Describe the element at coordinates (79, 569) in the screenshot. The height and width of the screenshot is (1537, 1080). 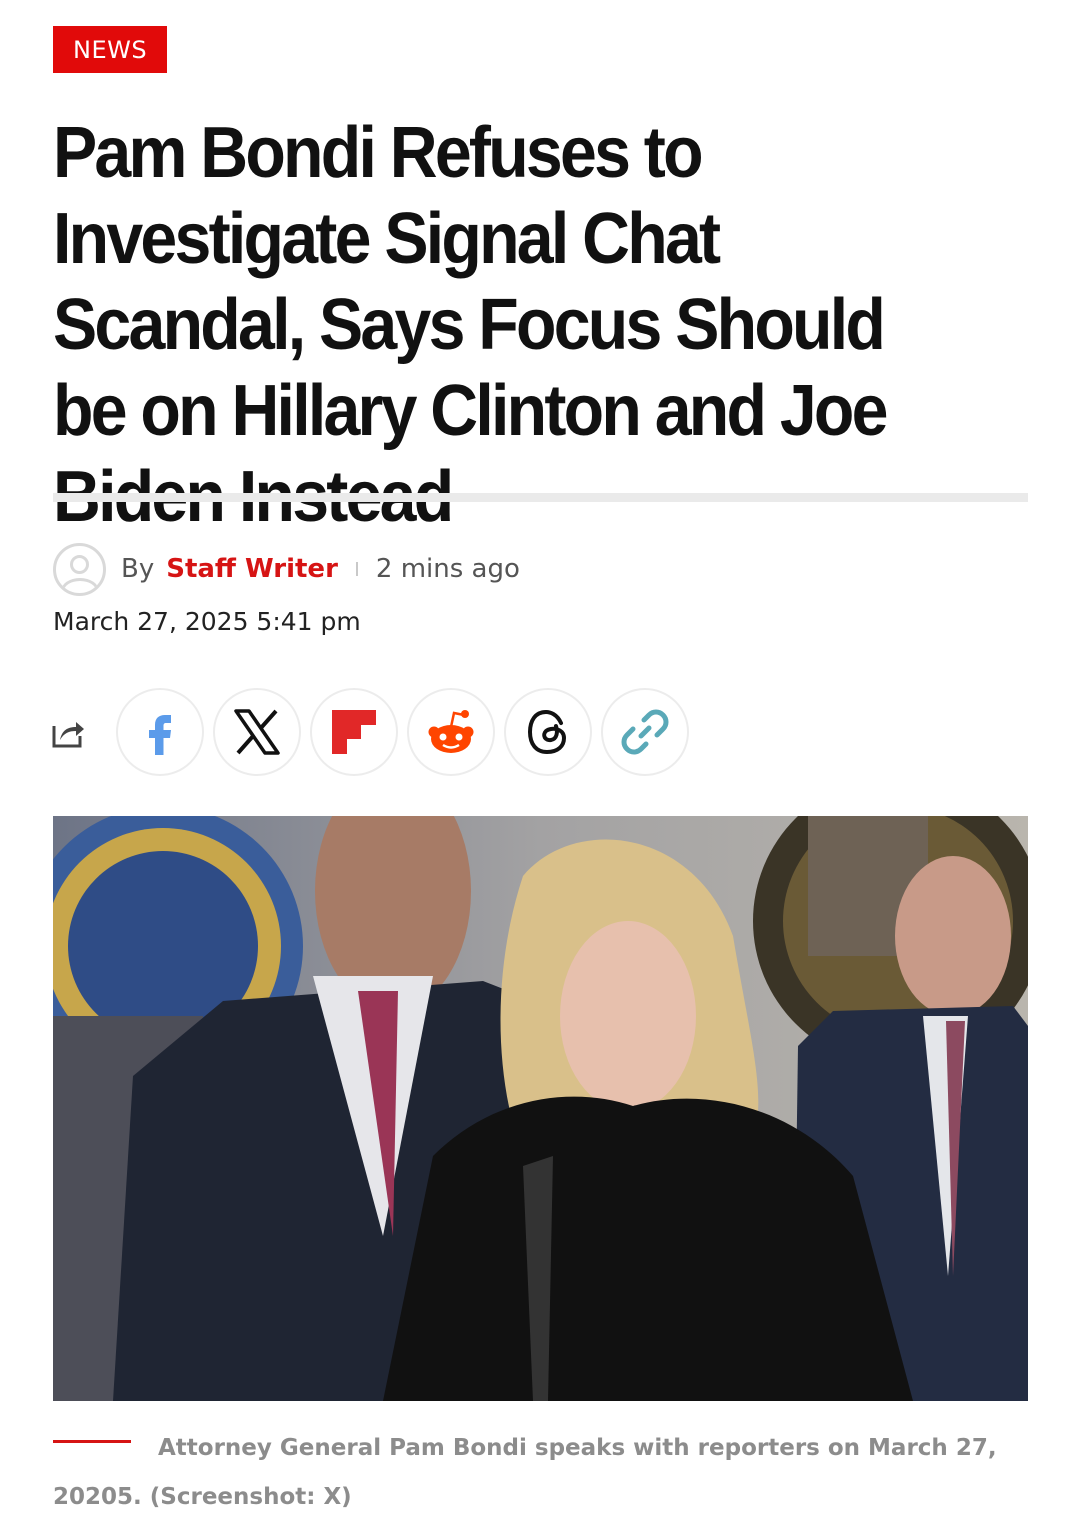
I see `author-avatar-icon` at that location.